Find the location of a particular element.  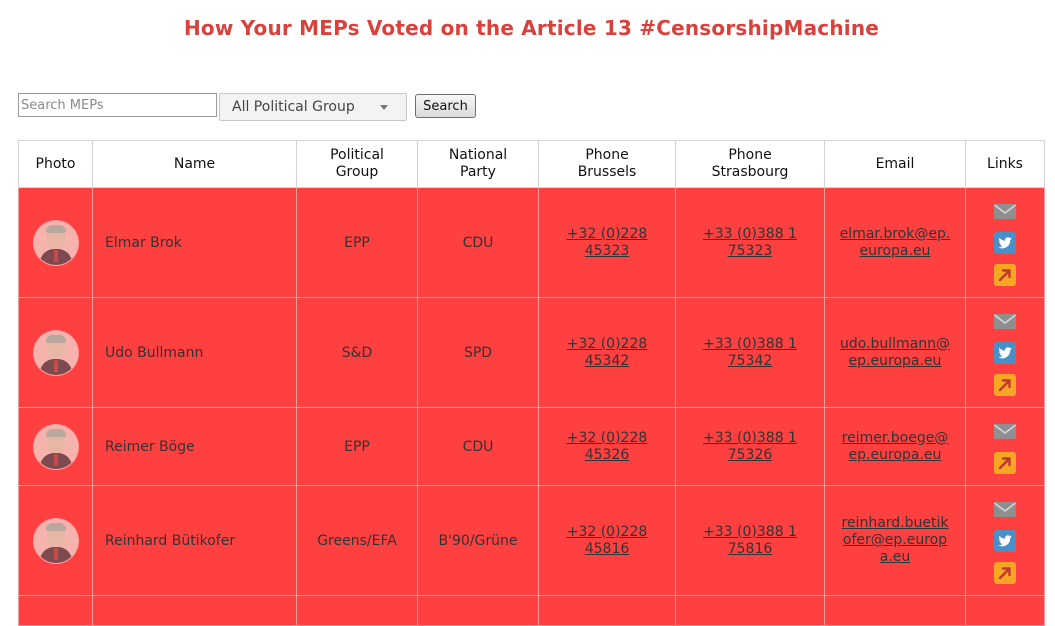

phone-strasbourg-link: +33 (0)388 1 75342 is located at coordinates (750, 353).